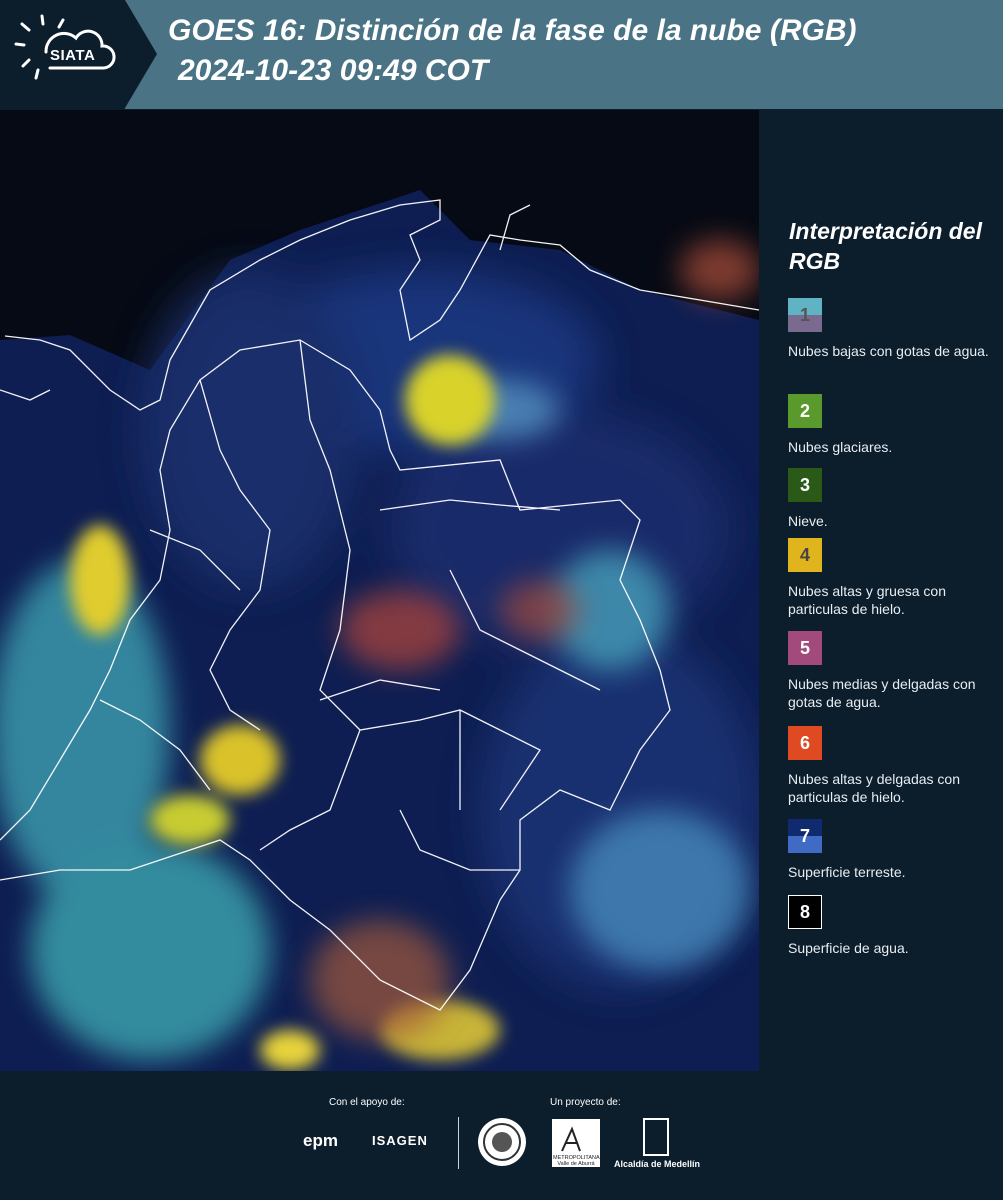 The height and width of the screenshot is (1200, 1003). I want to click on legend-swatch-2: 2, so click(805, 411).